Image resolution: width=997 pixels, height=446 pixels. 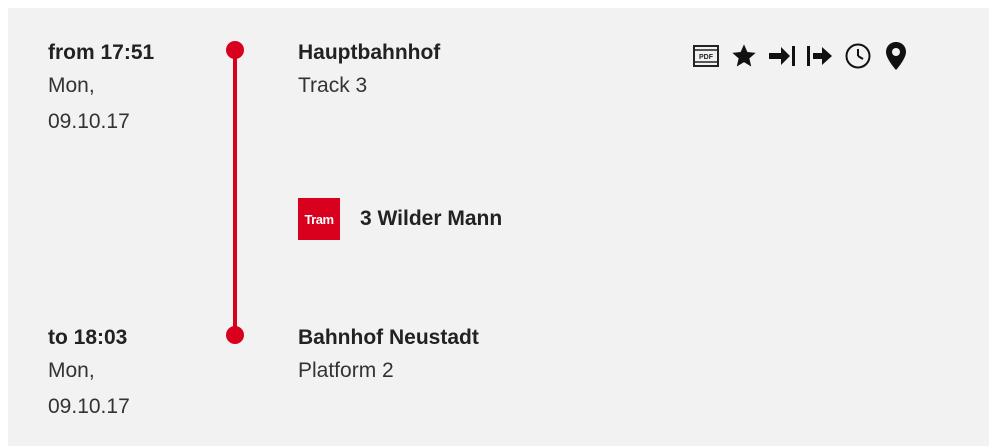 What do you see at coordinates (896, 56) in the screenshot?
I see `map-pin-icon` at bounding box center [896, 56].